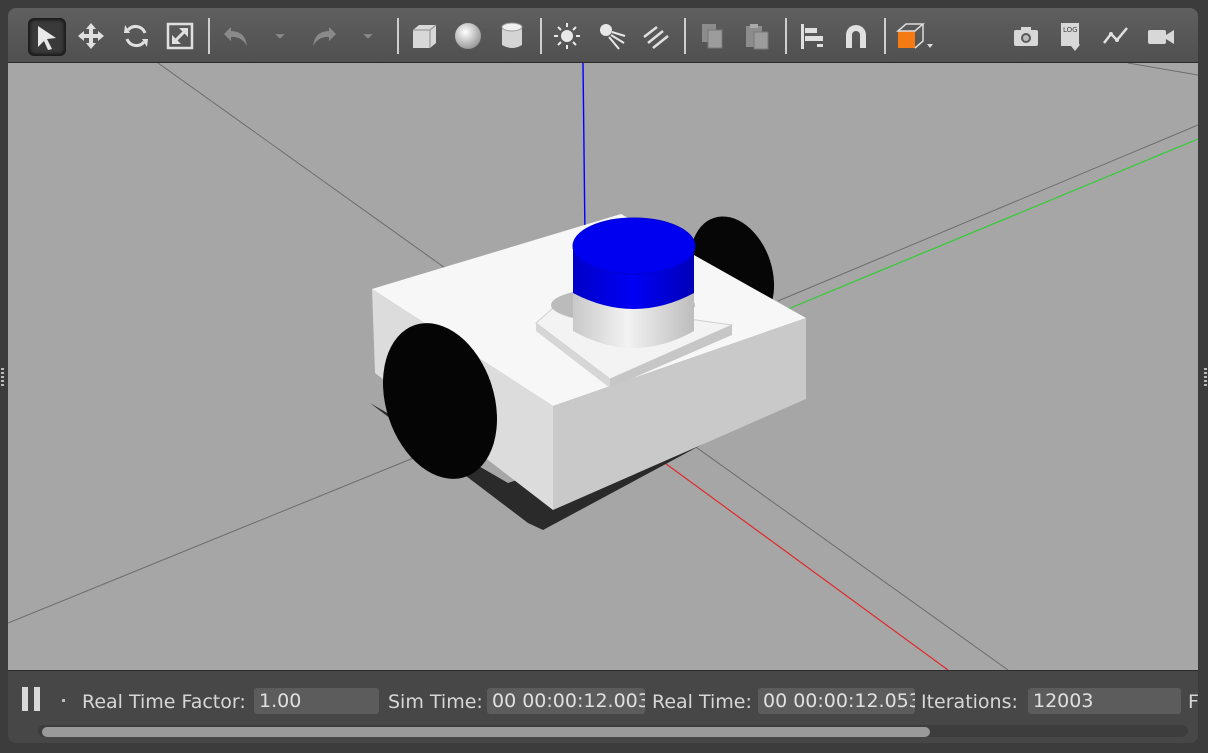 This screenshot has width=1208, height=753. I want to click on redo-dropdown, so click(368, 36).